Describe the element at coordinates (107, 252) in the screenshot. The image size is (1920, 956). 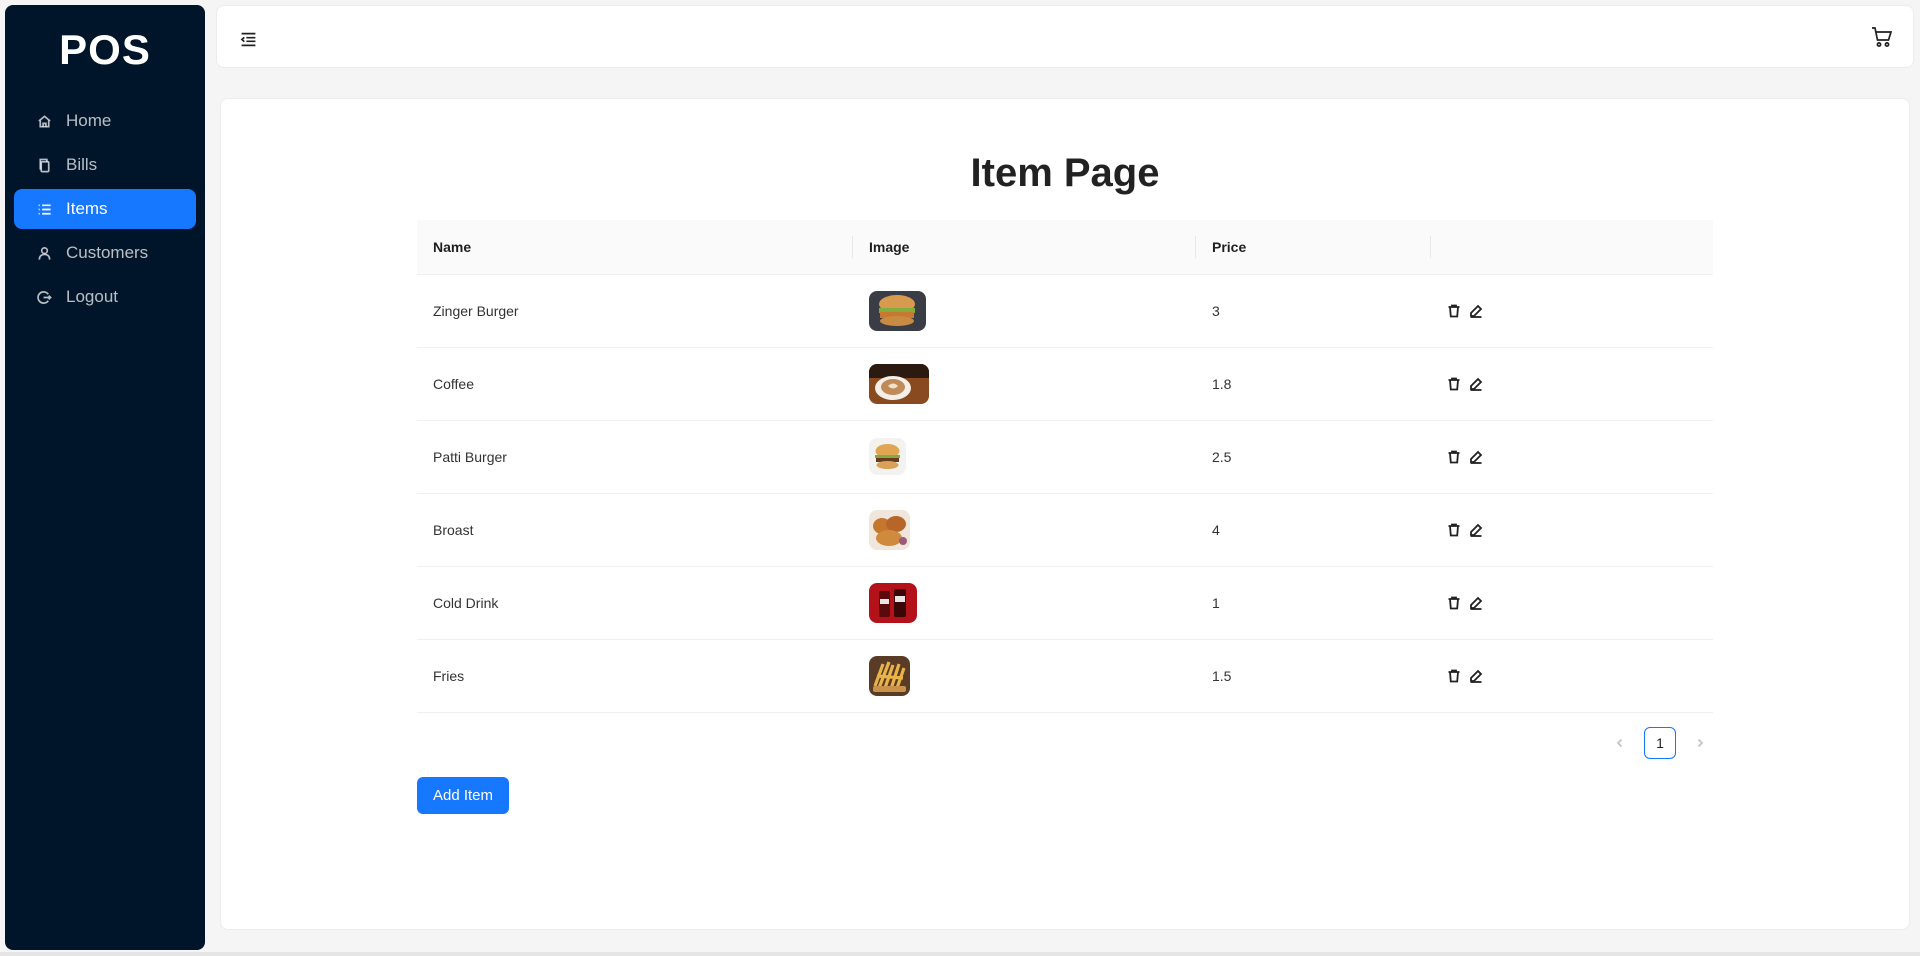
I see `sidebar-item-label: Customers` at that location.